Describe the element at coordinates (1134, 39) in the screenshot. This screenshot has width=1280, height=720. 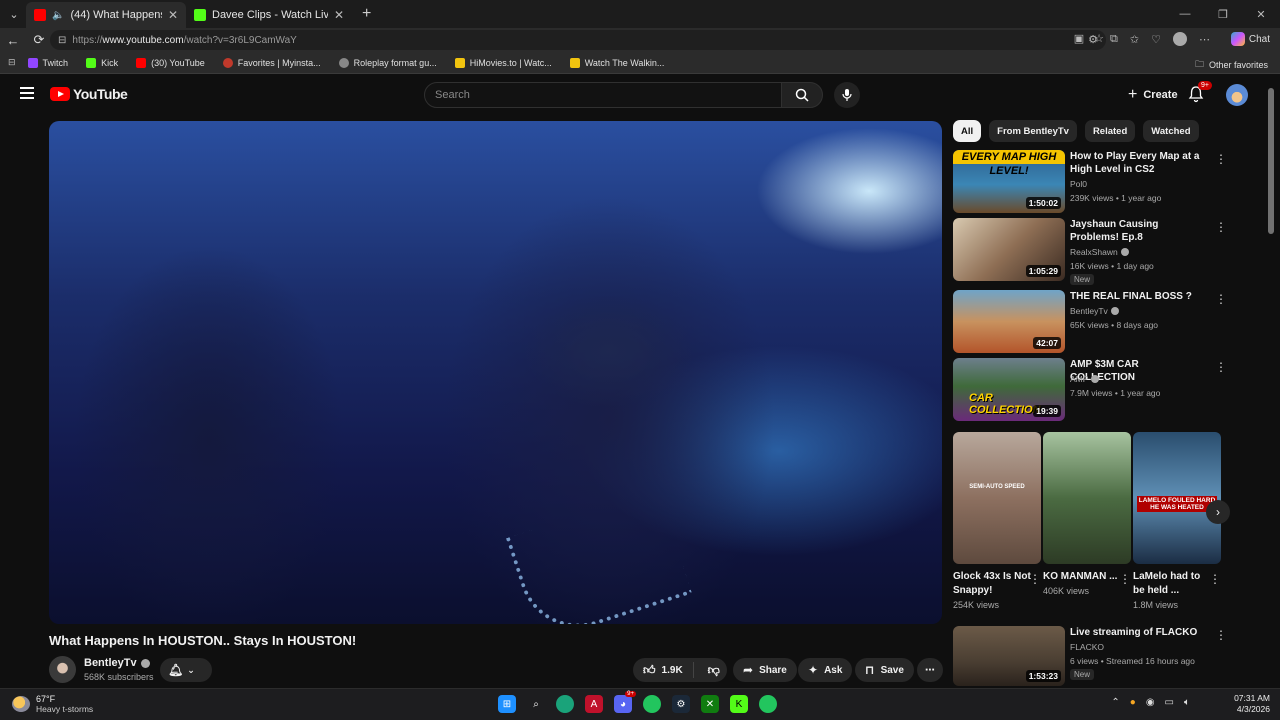
I see `collections-icon: ✩` at that location.